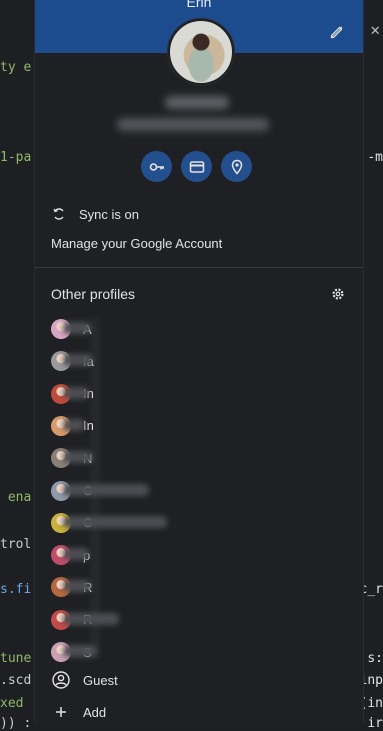  I want to click on divider, so click(199, 267).